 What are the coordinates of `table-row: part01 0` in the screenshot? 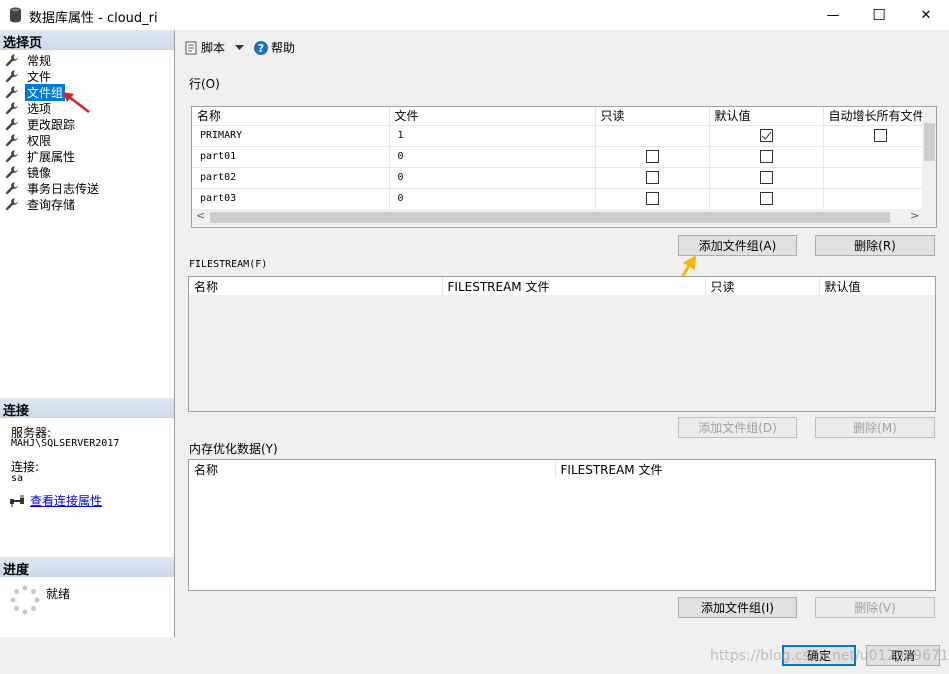 It's located at (564, 156).